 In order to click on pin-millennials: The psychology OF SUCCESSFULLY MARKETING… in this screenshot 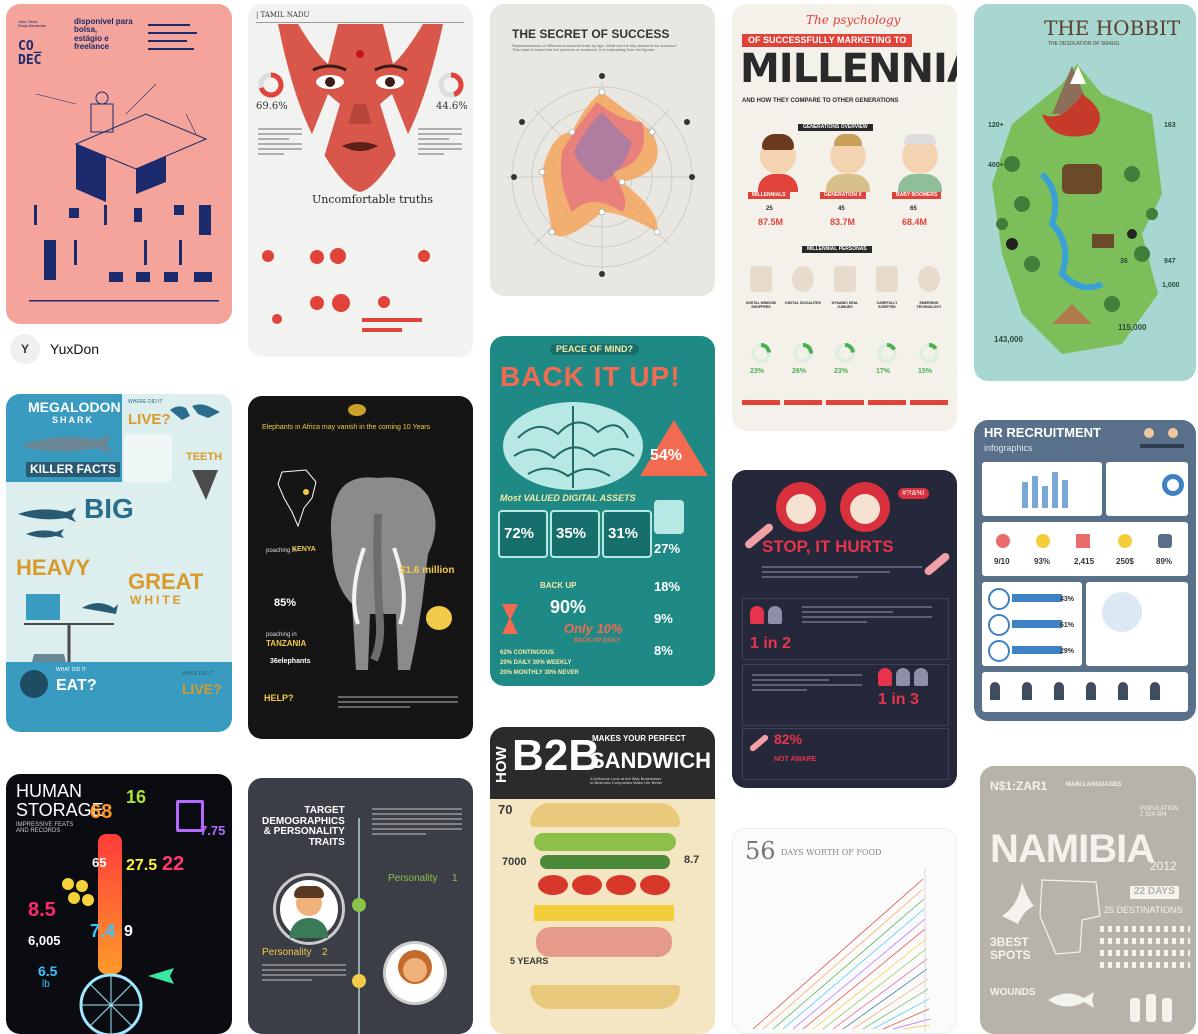, I will do `click(844, 217)`.